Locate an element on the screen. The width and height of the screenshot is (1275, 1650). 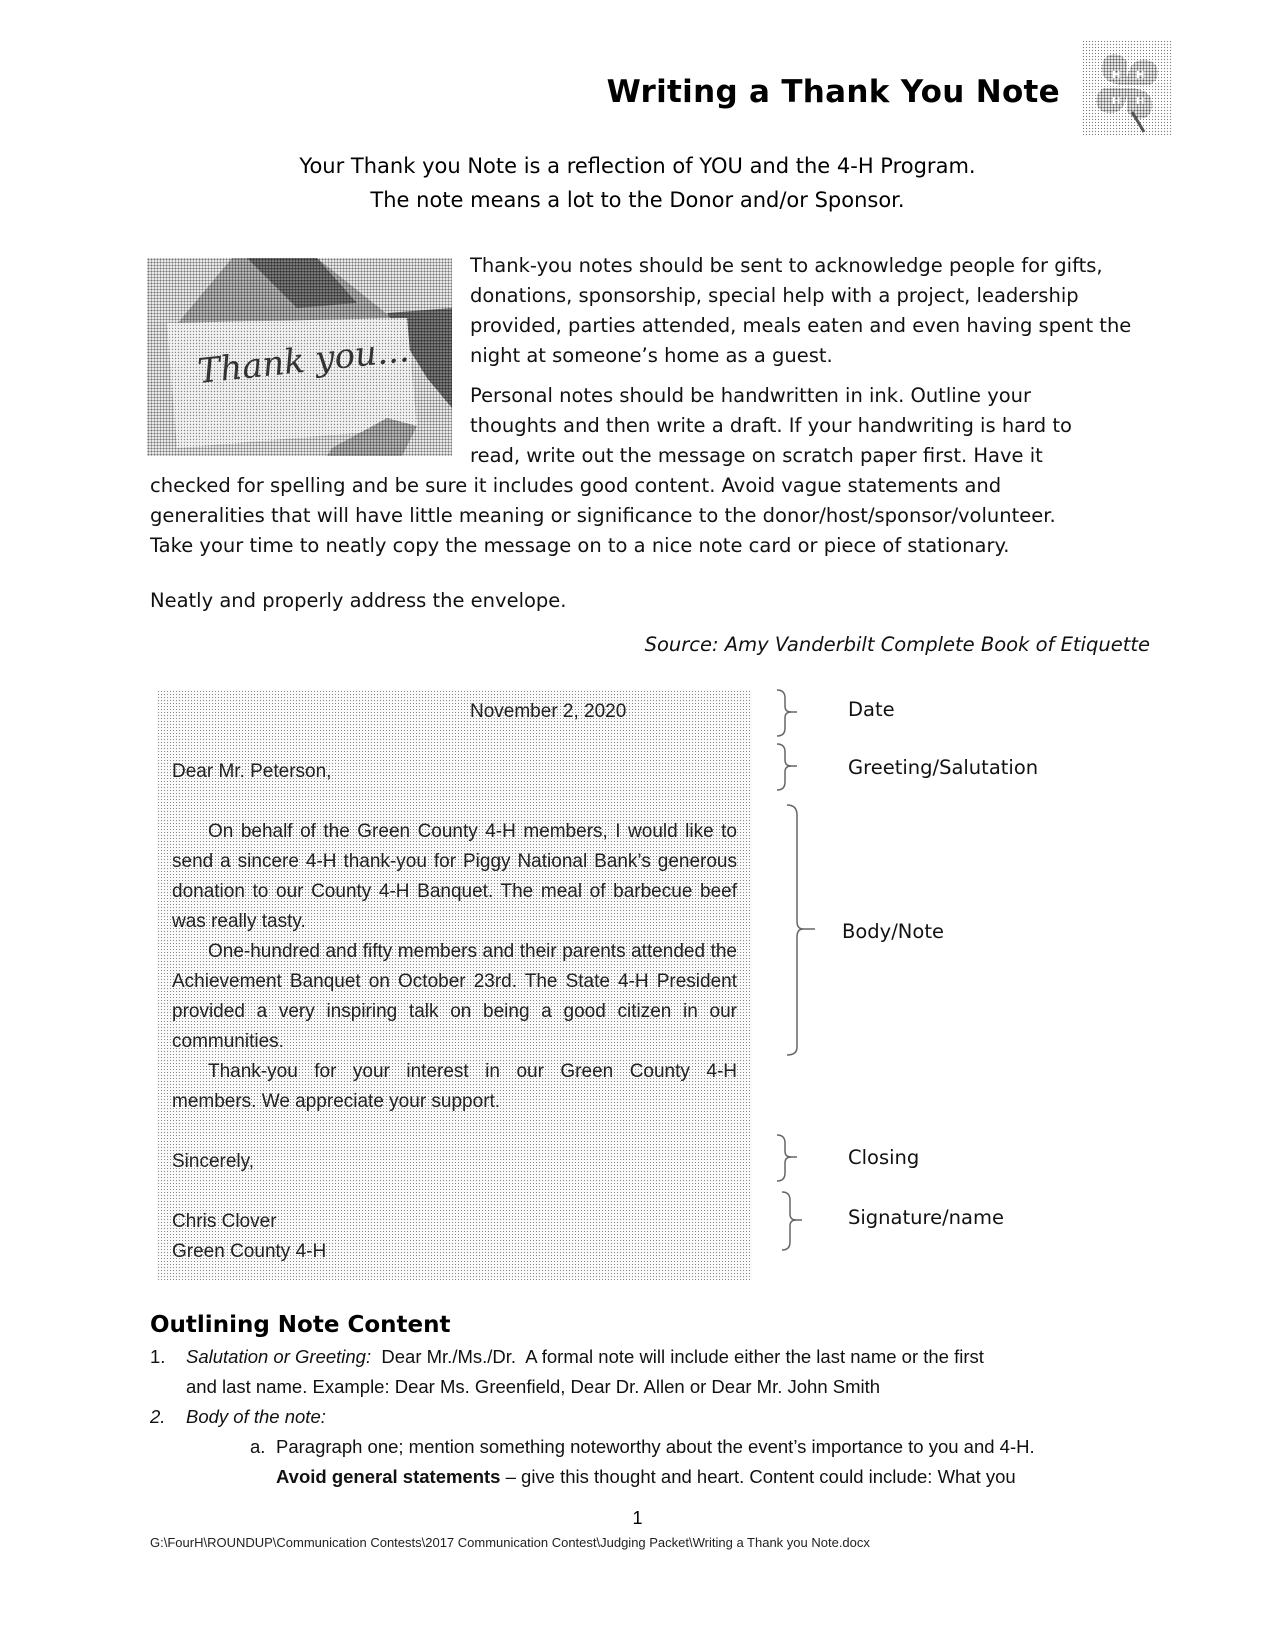
letter-date: November 2, 2020 is located at coordinates (548, 711).